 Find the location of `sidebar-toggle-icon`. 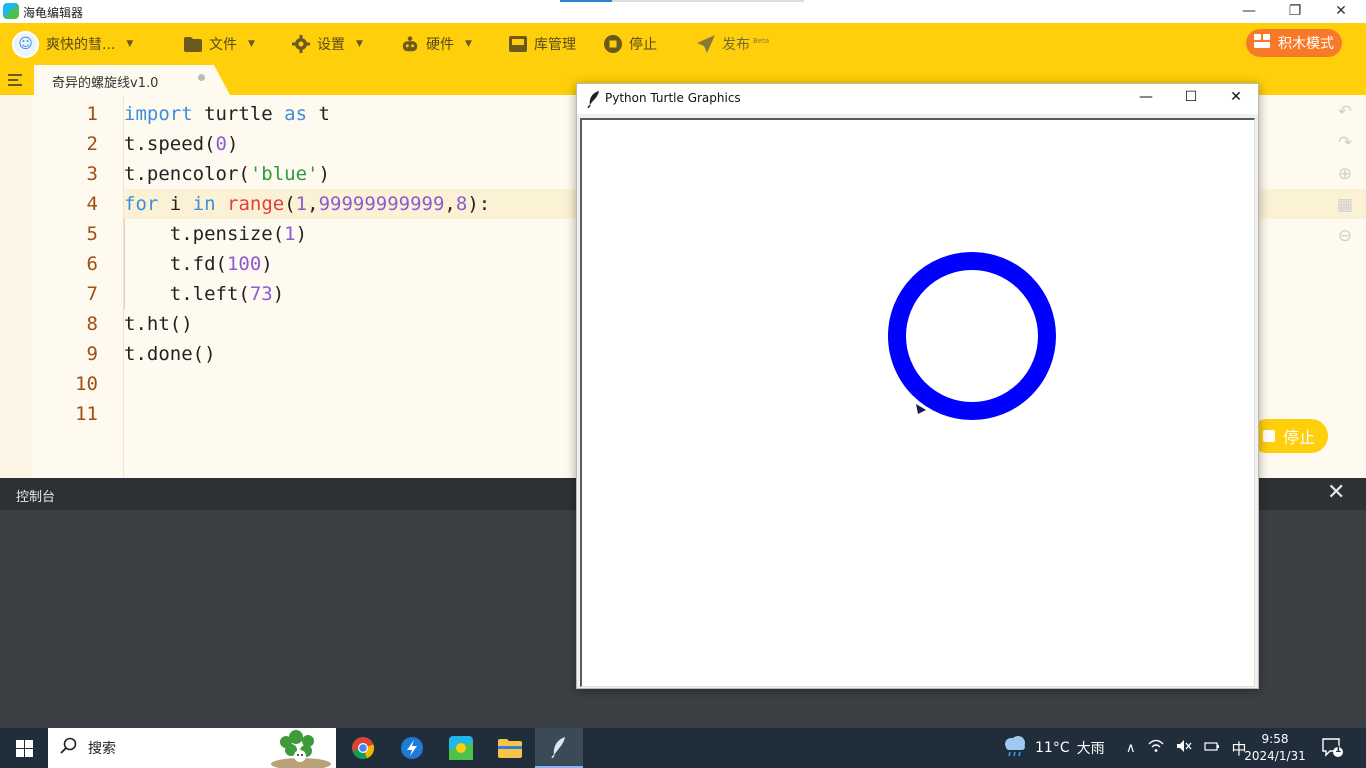

sidebar-toggle-icon is located at coordinates (15, 80).